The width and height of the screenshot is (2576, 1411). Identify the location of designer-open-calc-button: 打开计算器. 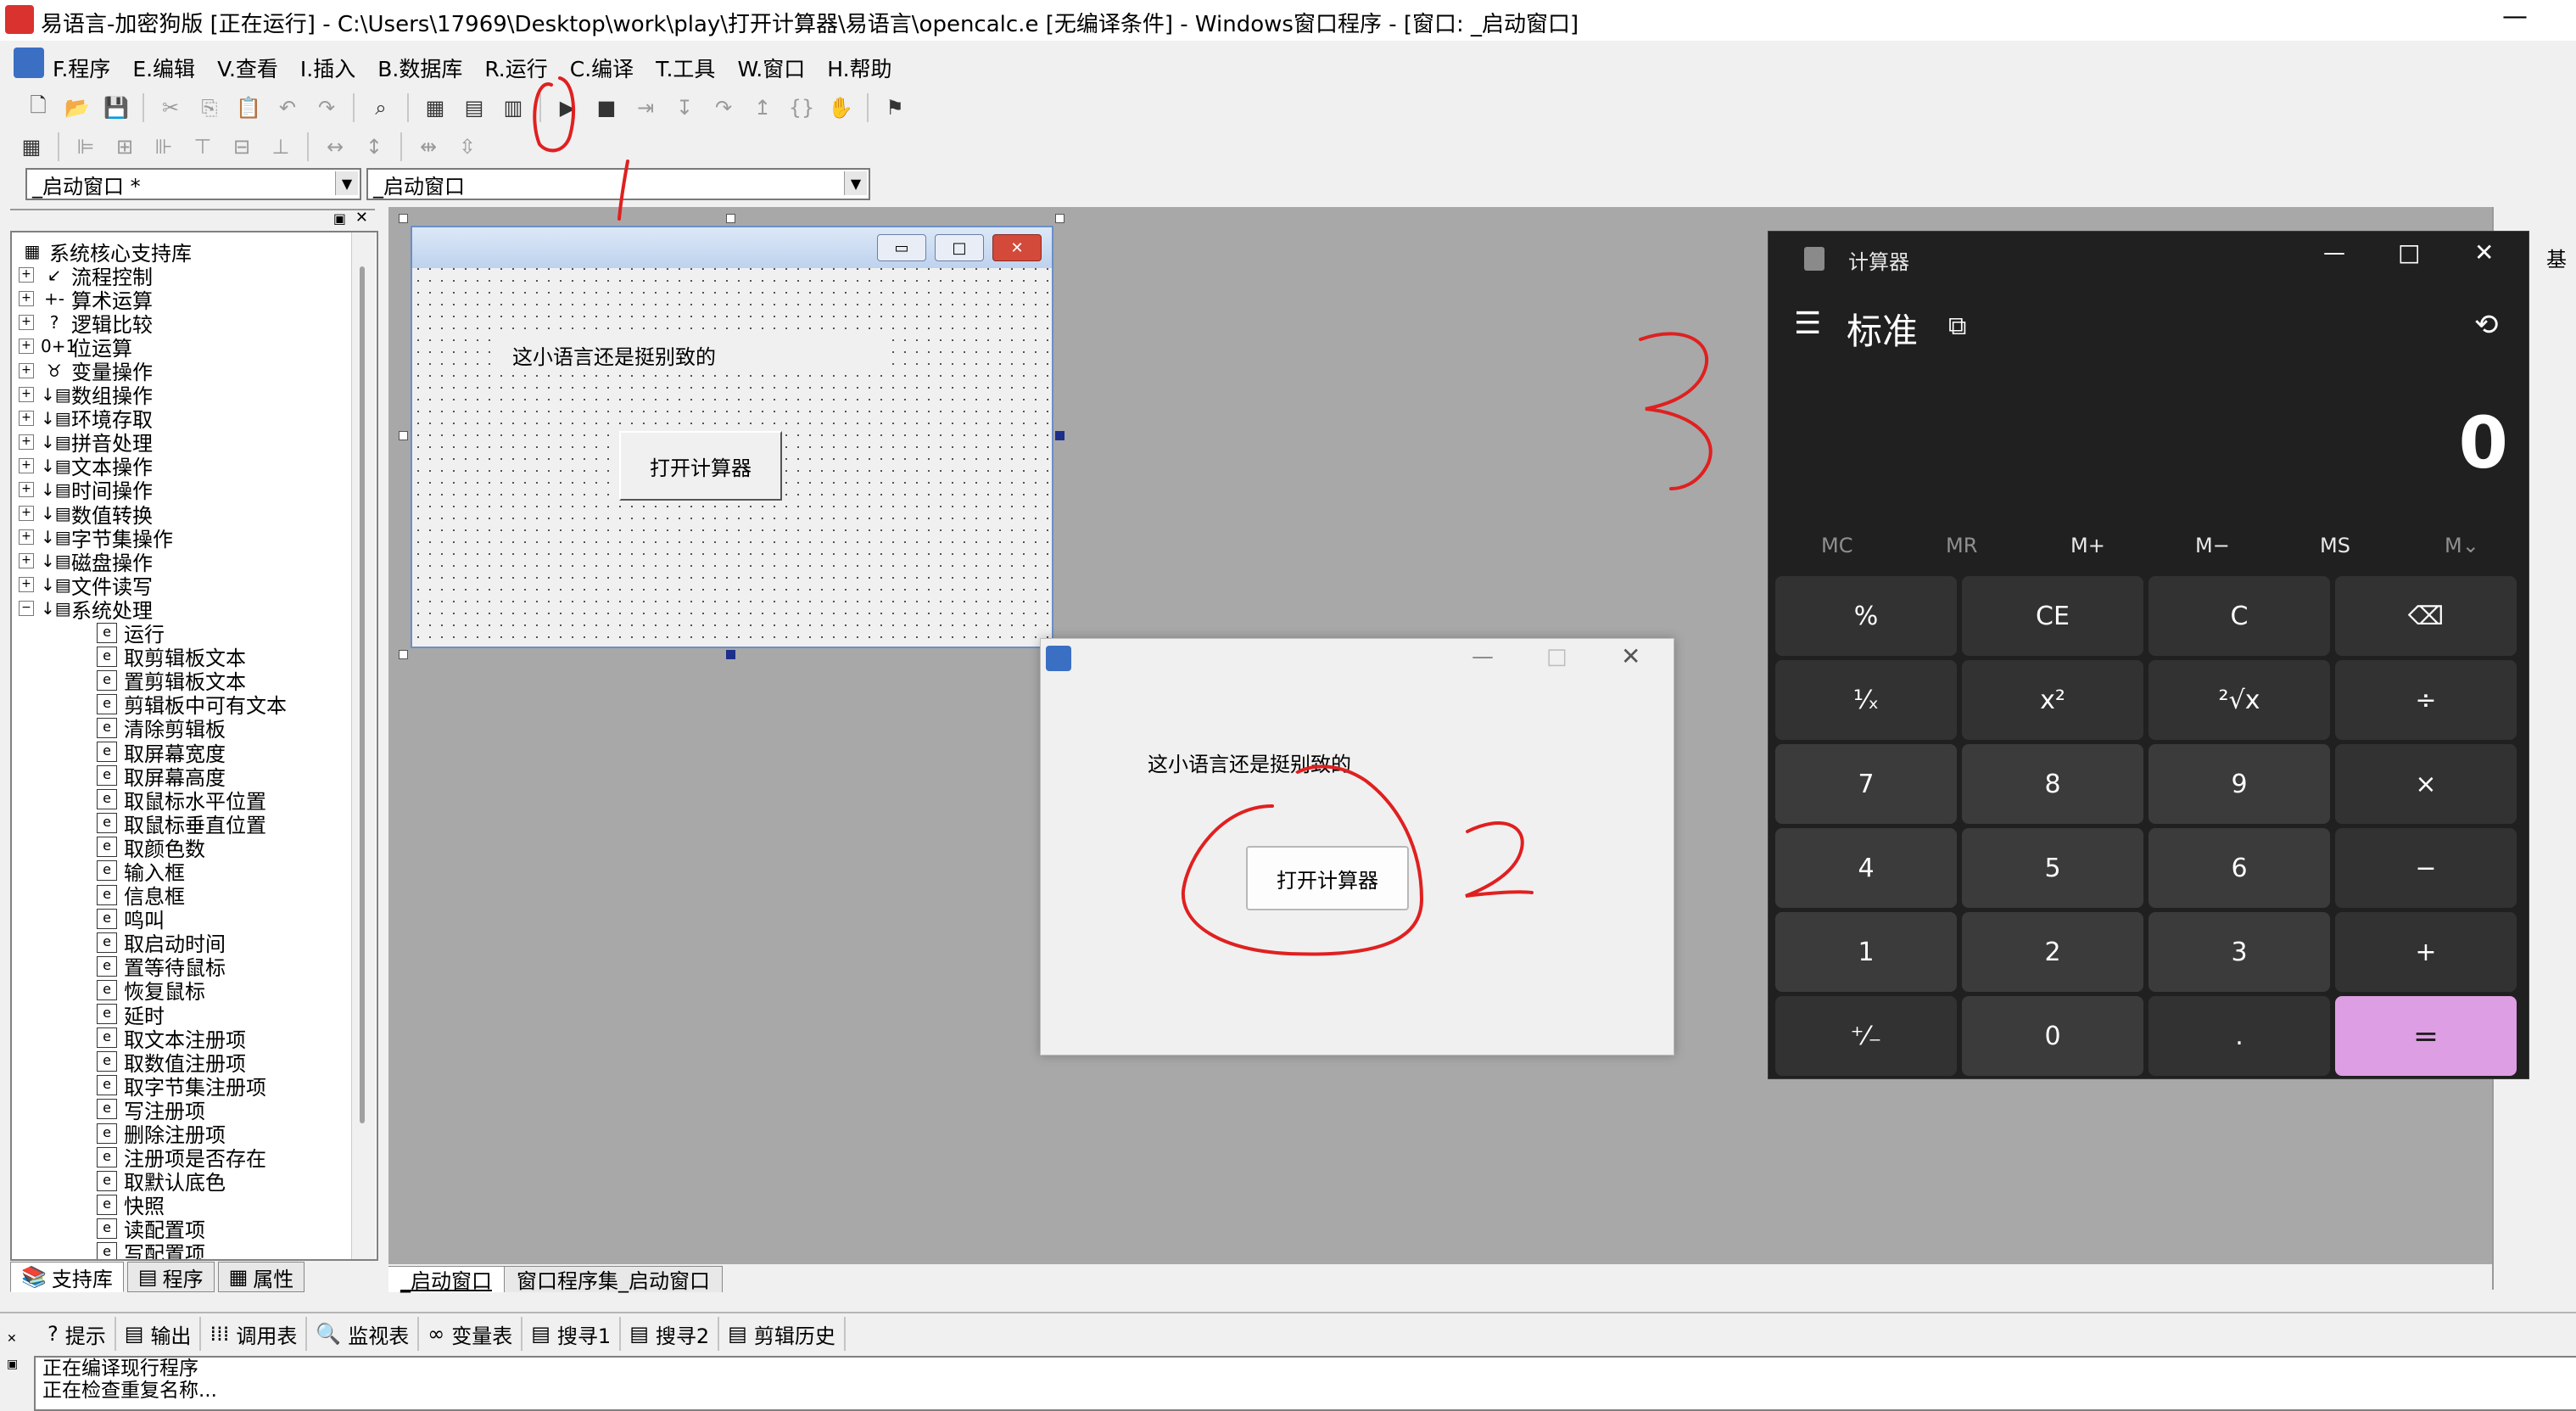
(700, 466).